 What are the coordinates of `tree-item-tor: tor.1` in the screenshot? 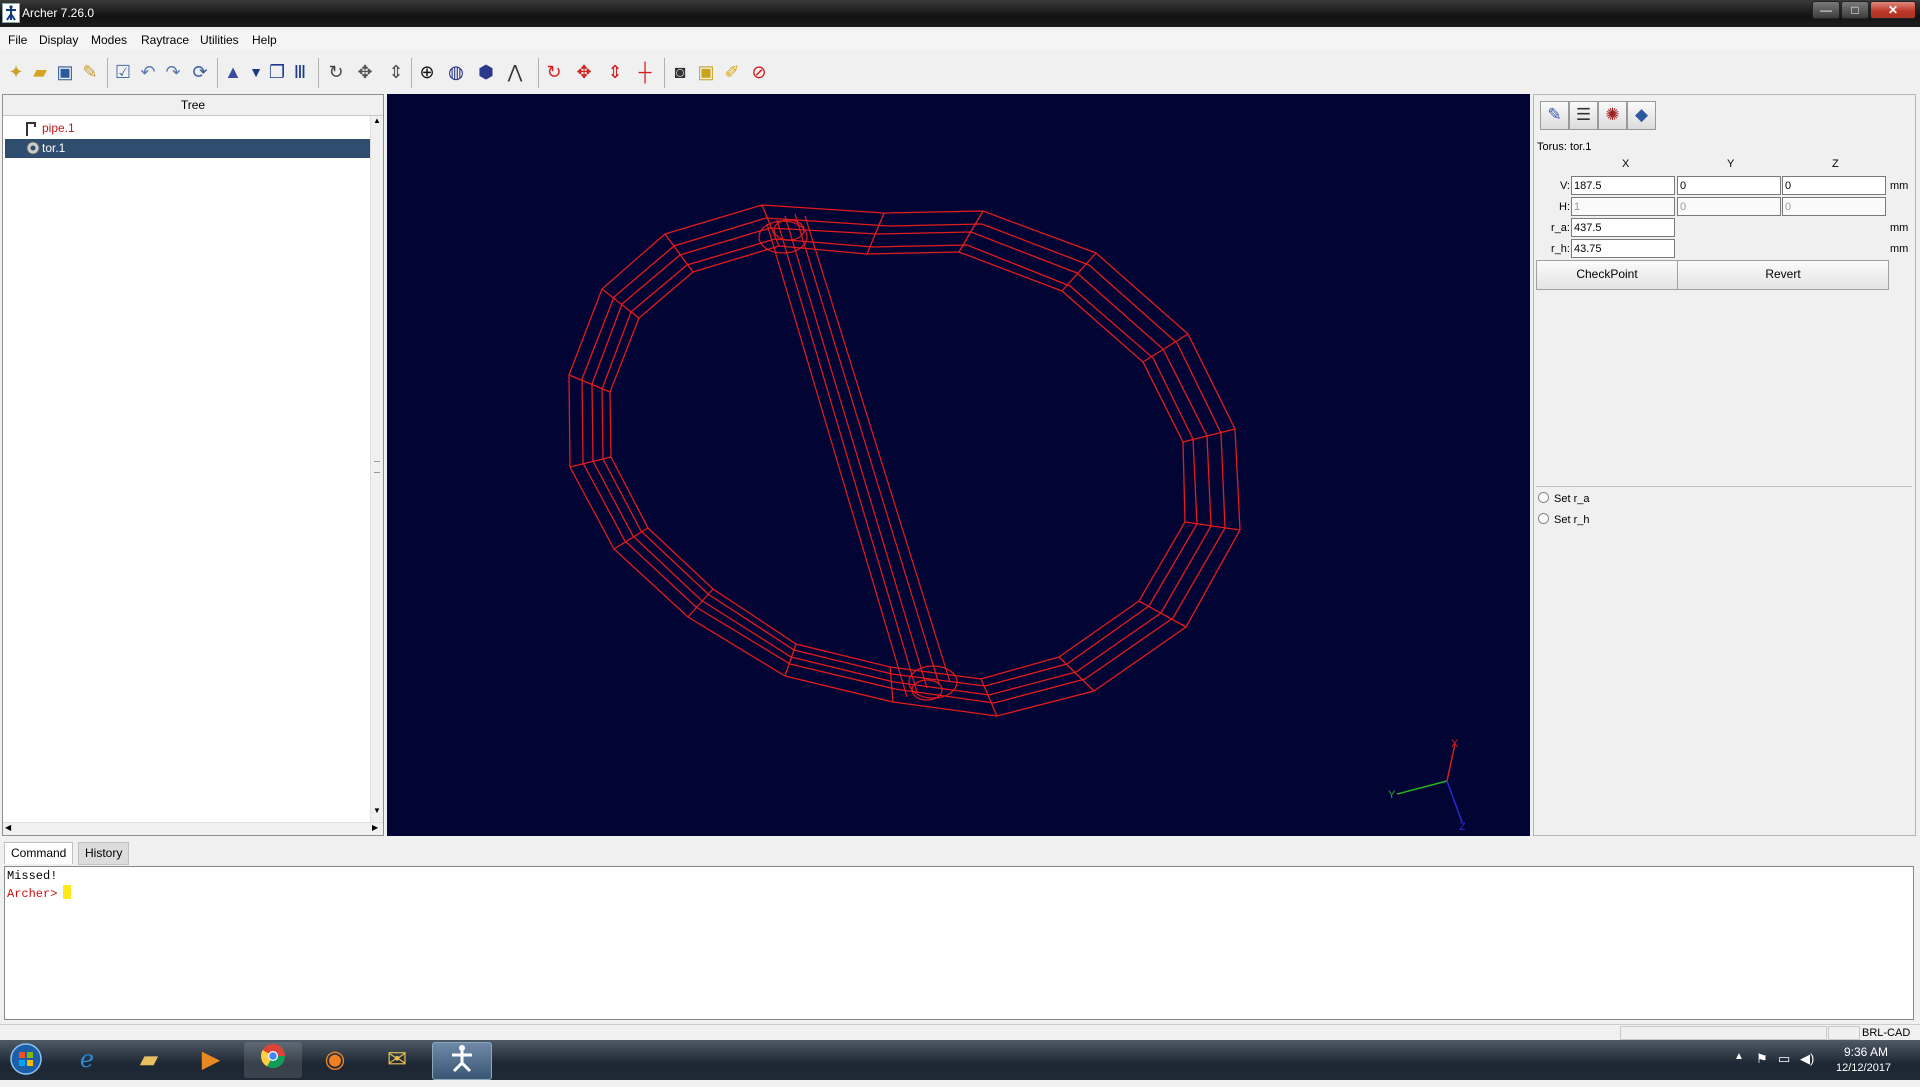 It's located at (187, 148).